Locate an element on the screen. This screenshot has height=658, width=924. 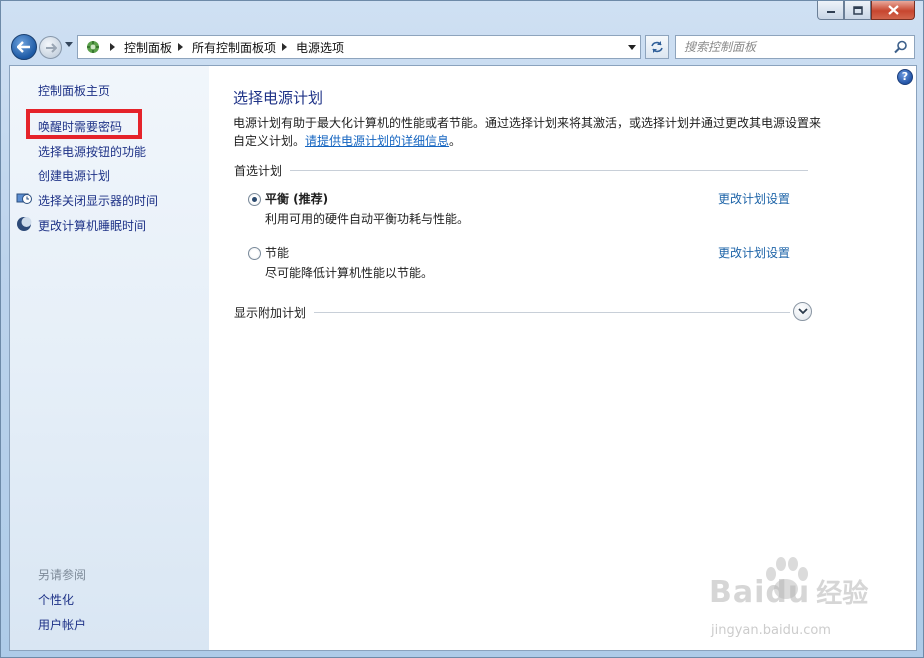
expand-additional-plans-button is located at coordinates (802, 311).